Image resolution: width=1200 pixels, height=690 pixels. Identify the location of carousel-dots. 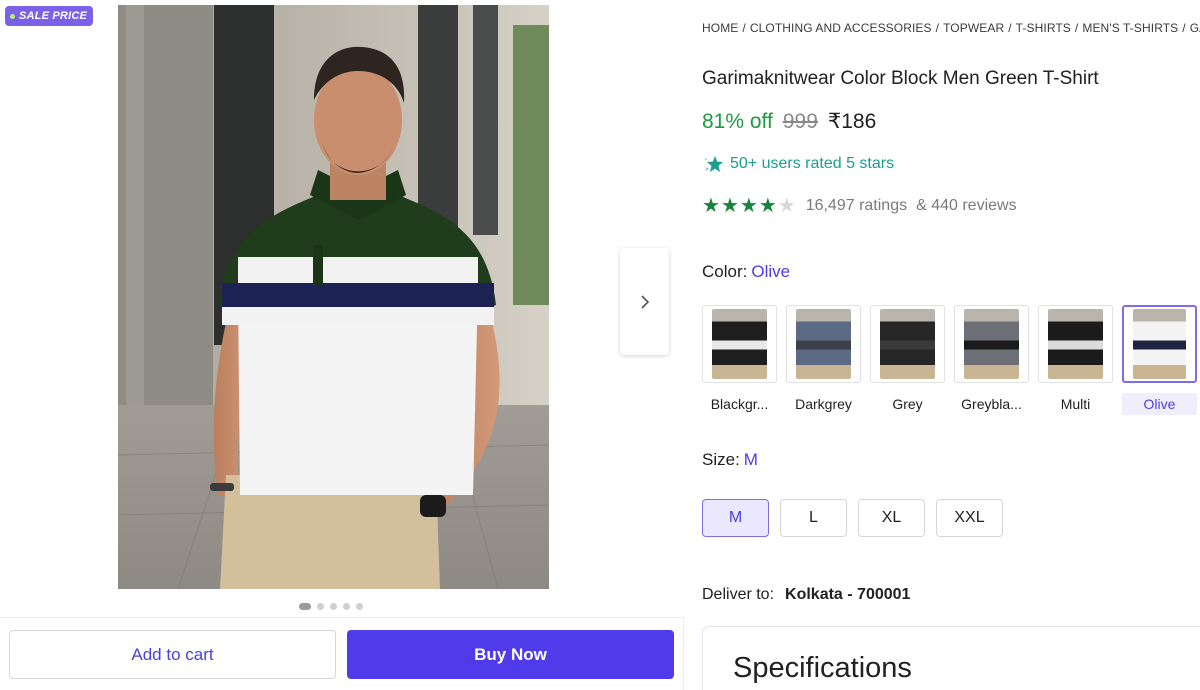
(331, 606).